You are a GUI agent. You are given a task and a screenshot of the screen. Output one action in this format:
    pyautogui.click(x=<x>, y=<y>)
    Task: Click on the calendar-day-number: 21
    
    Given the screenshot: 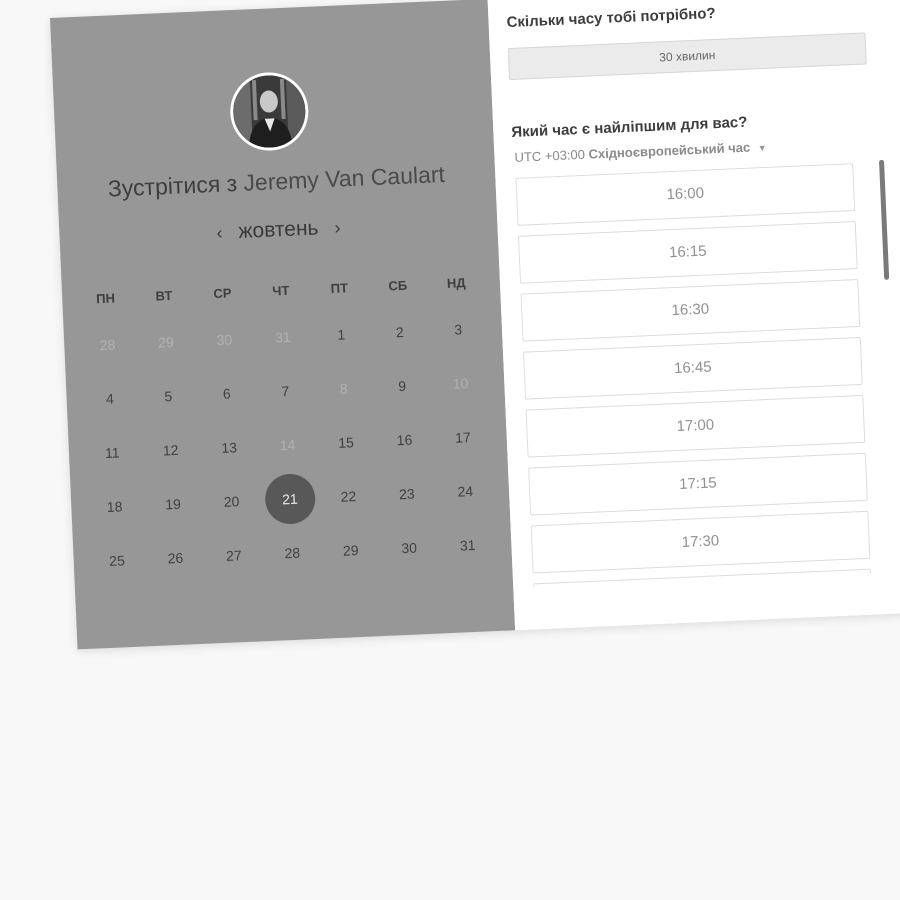 What is the action you would take?
    pyautogui.click(x=290, y=499)
    